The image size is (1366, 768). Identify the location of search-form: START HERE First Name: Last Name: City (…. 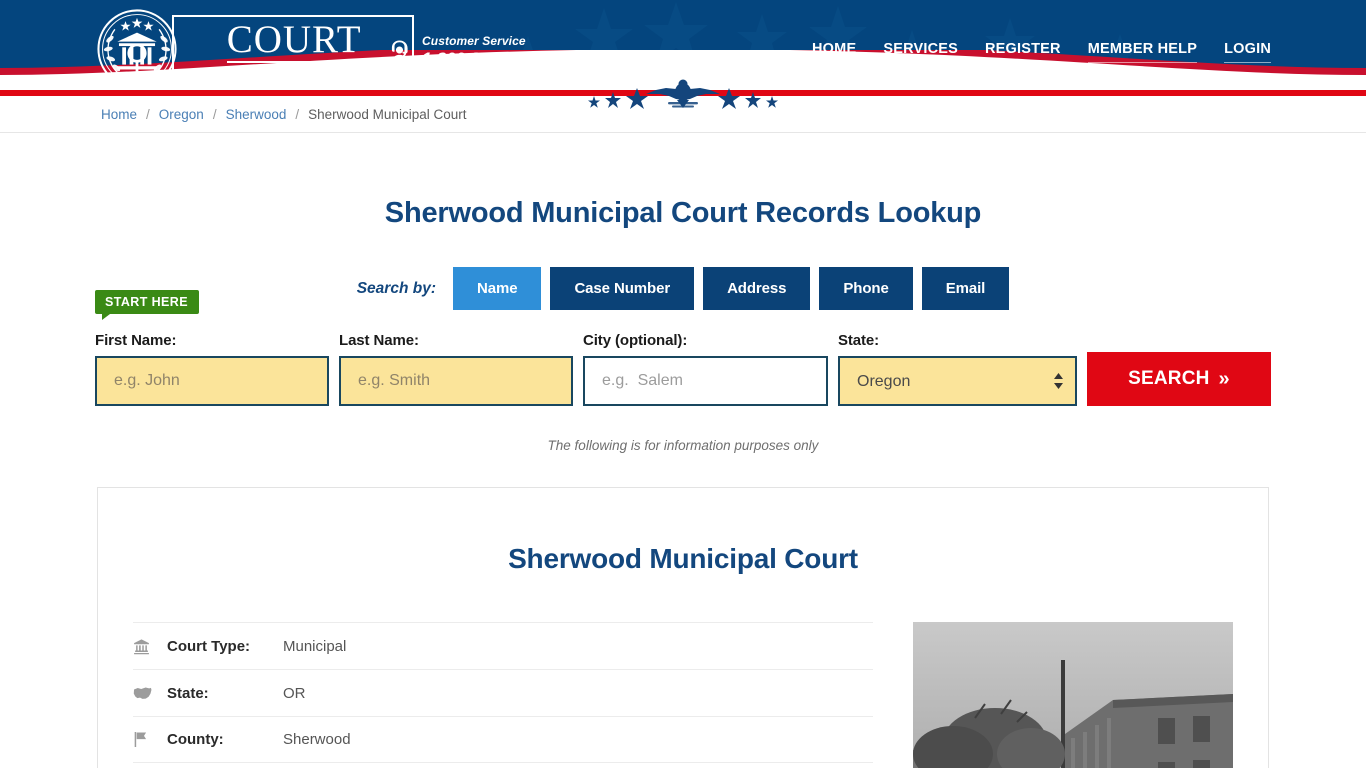
(683, 348).